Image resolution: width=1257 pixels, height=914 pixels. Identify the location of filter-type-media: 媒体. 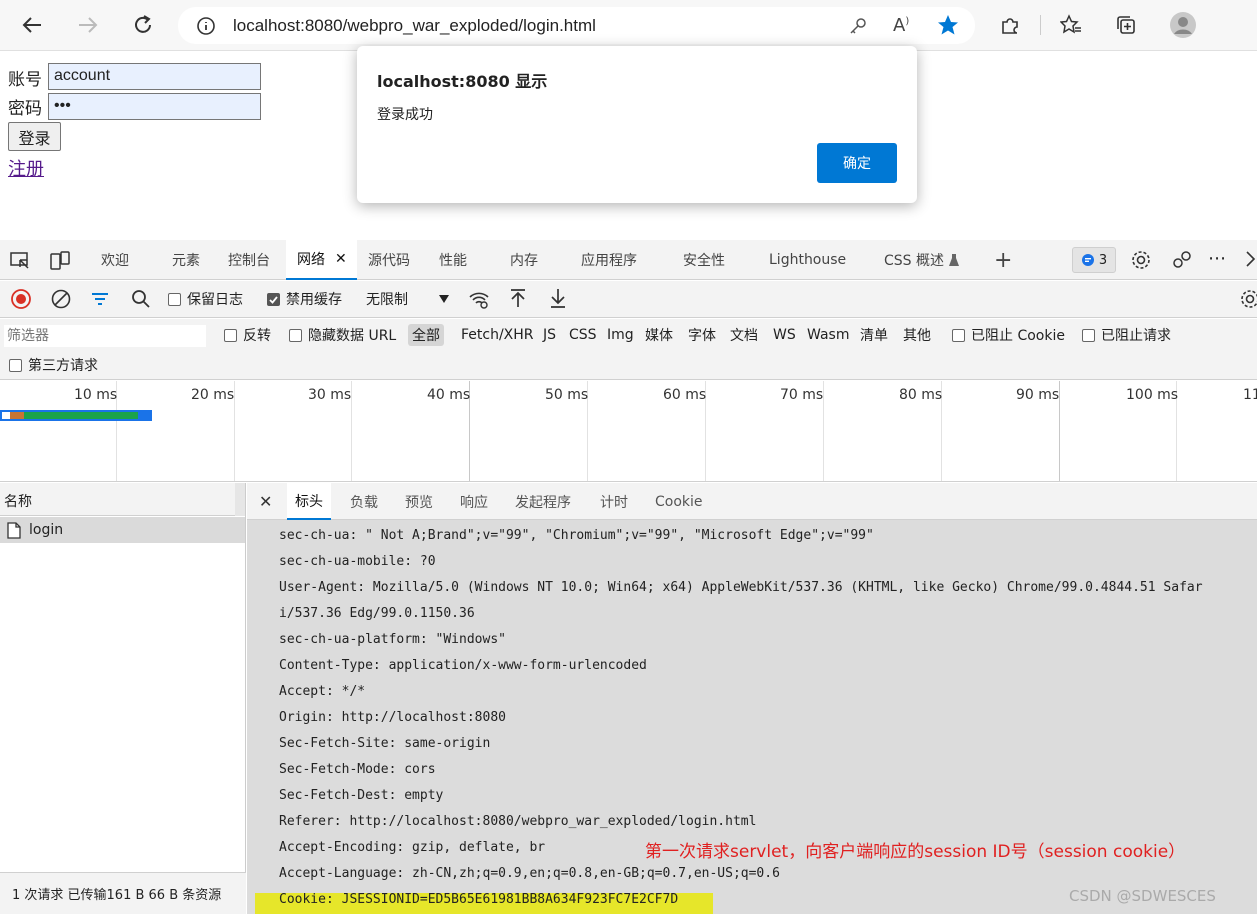
(659, 335).